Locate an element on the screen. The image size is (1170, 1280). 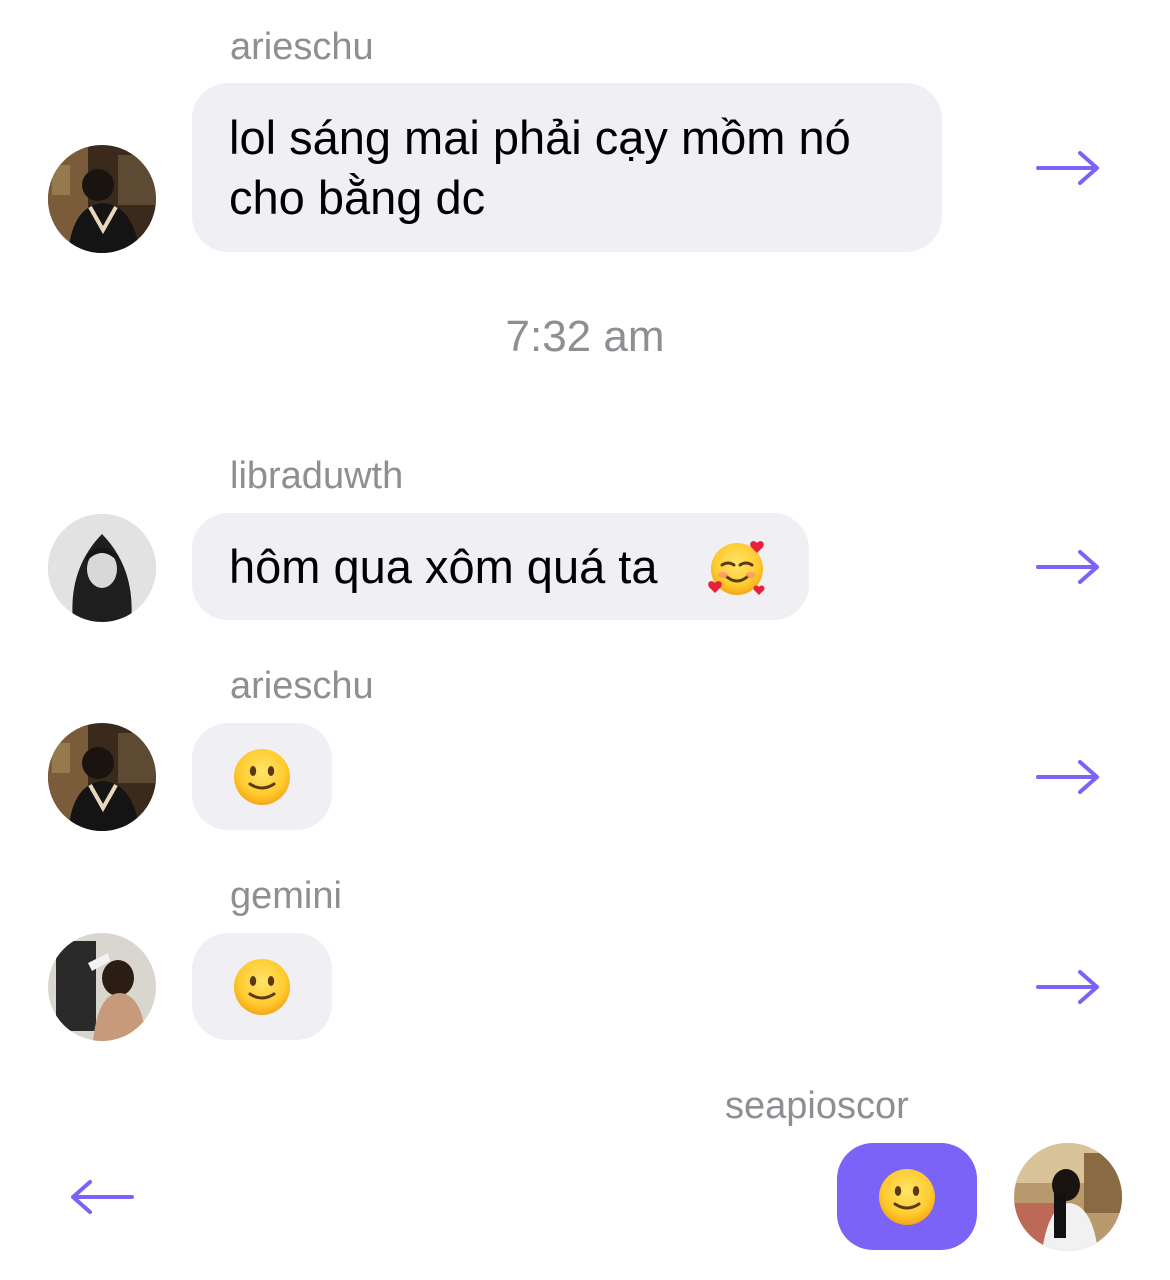
sender-name: gemini is located at coordinates (286, 896).